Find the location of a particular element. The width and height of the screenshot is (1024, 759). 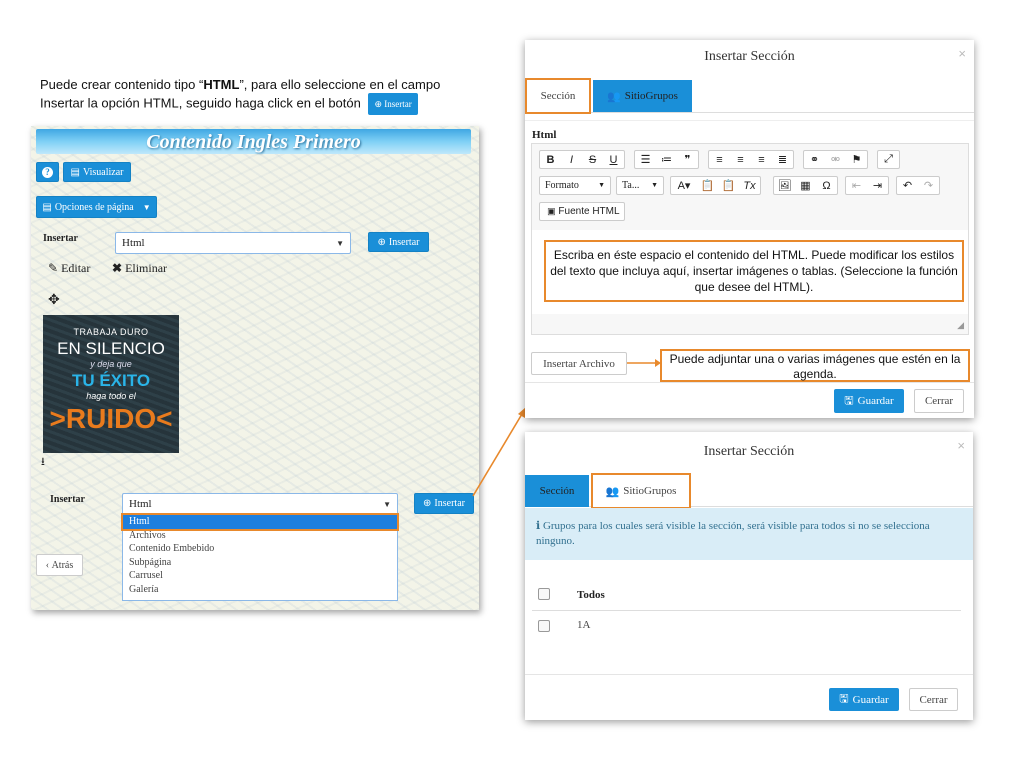

bold-icon: B is located at coordinates (550, 160).